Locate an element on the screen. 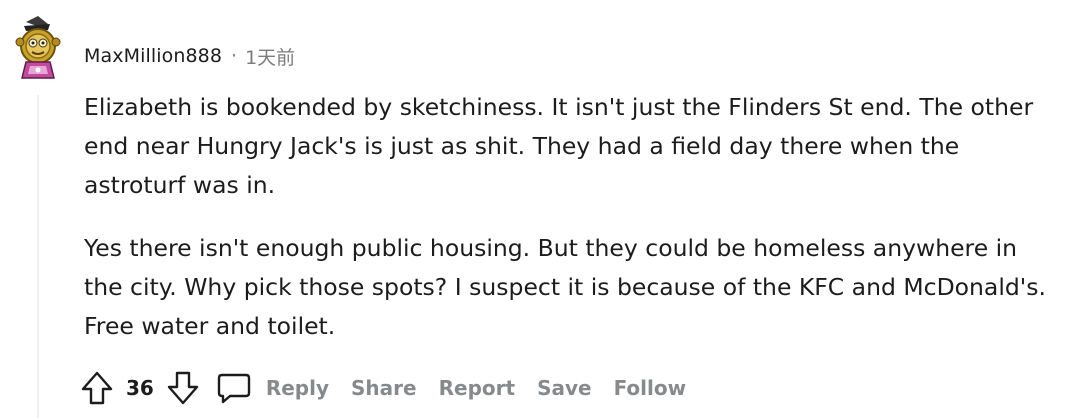 The height and width of the screenshot is (418, 1080). comment-actions: 36 Reply Share Report Save Follow is located at coordinates (383, 388).